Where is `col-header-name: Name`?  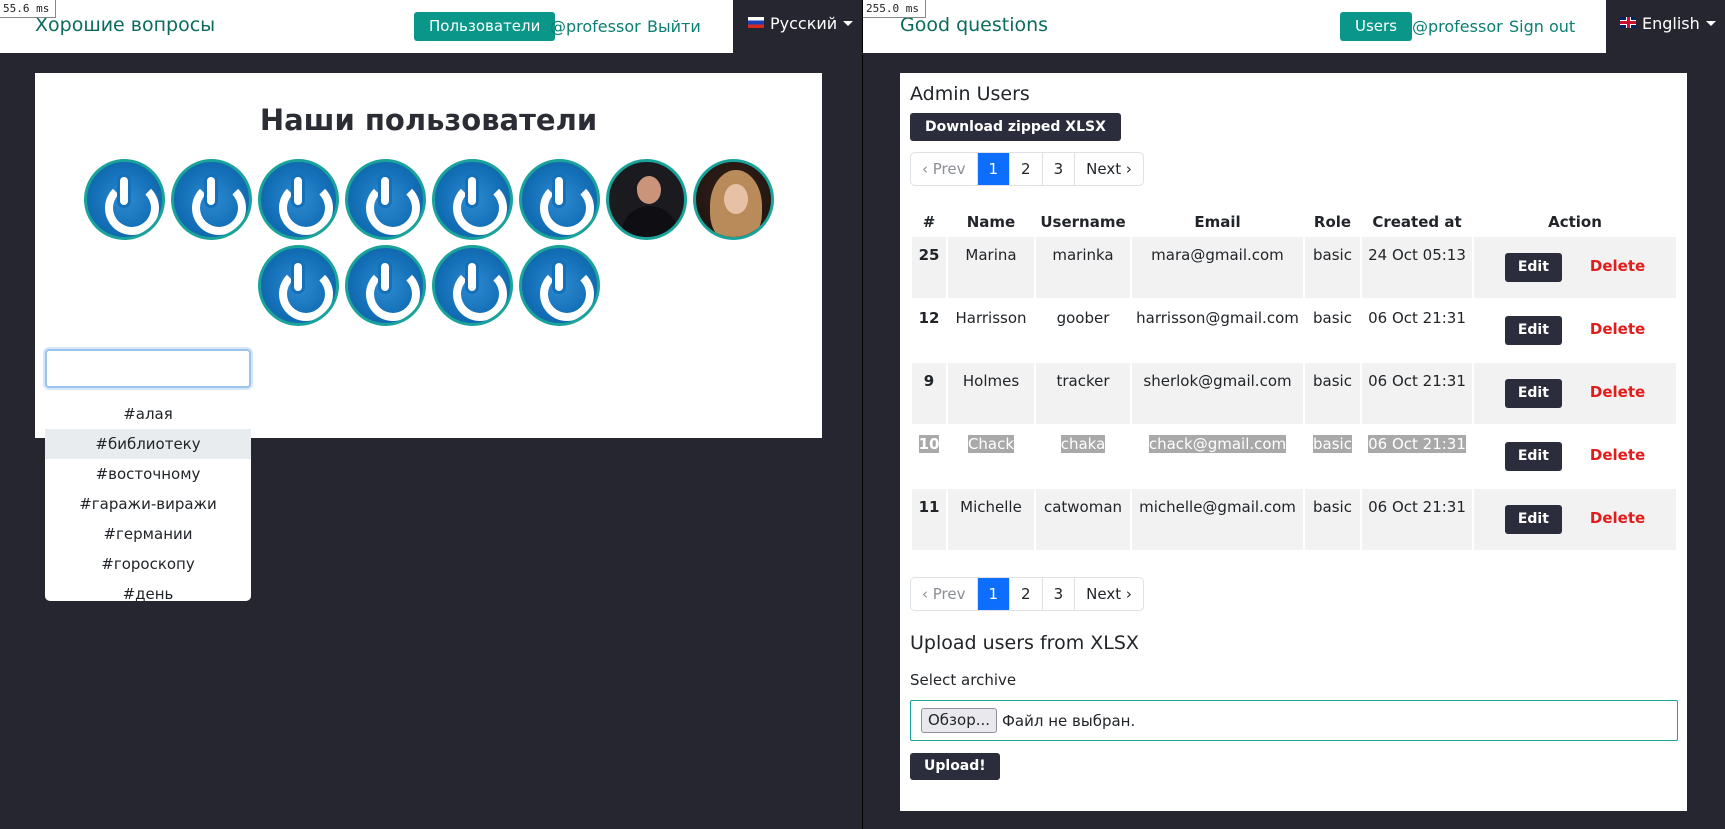
col-header-name: Name is located at coordinates (991, 222).